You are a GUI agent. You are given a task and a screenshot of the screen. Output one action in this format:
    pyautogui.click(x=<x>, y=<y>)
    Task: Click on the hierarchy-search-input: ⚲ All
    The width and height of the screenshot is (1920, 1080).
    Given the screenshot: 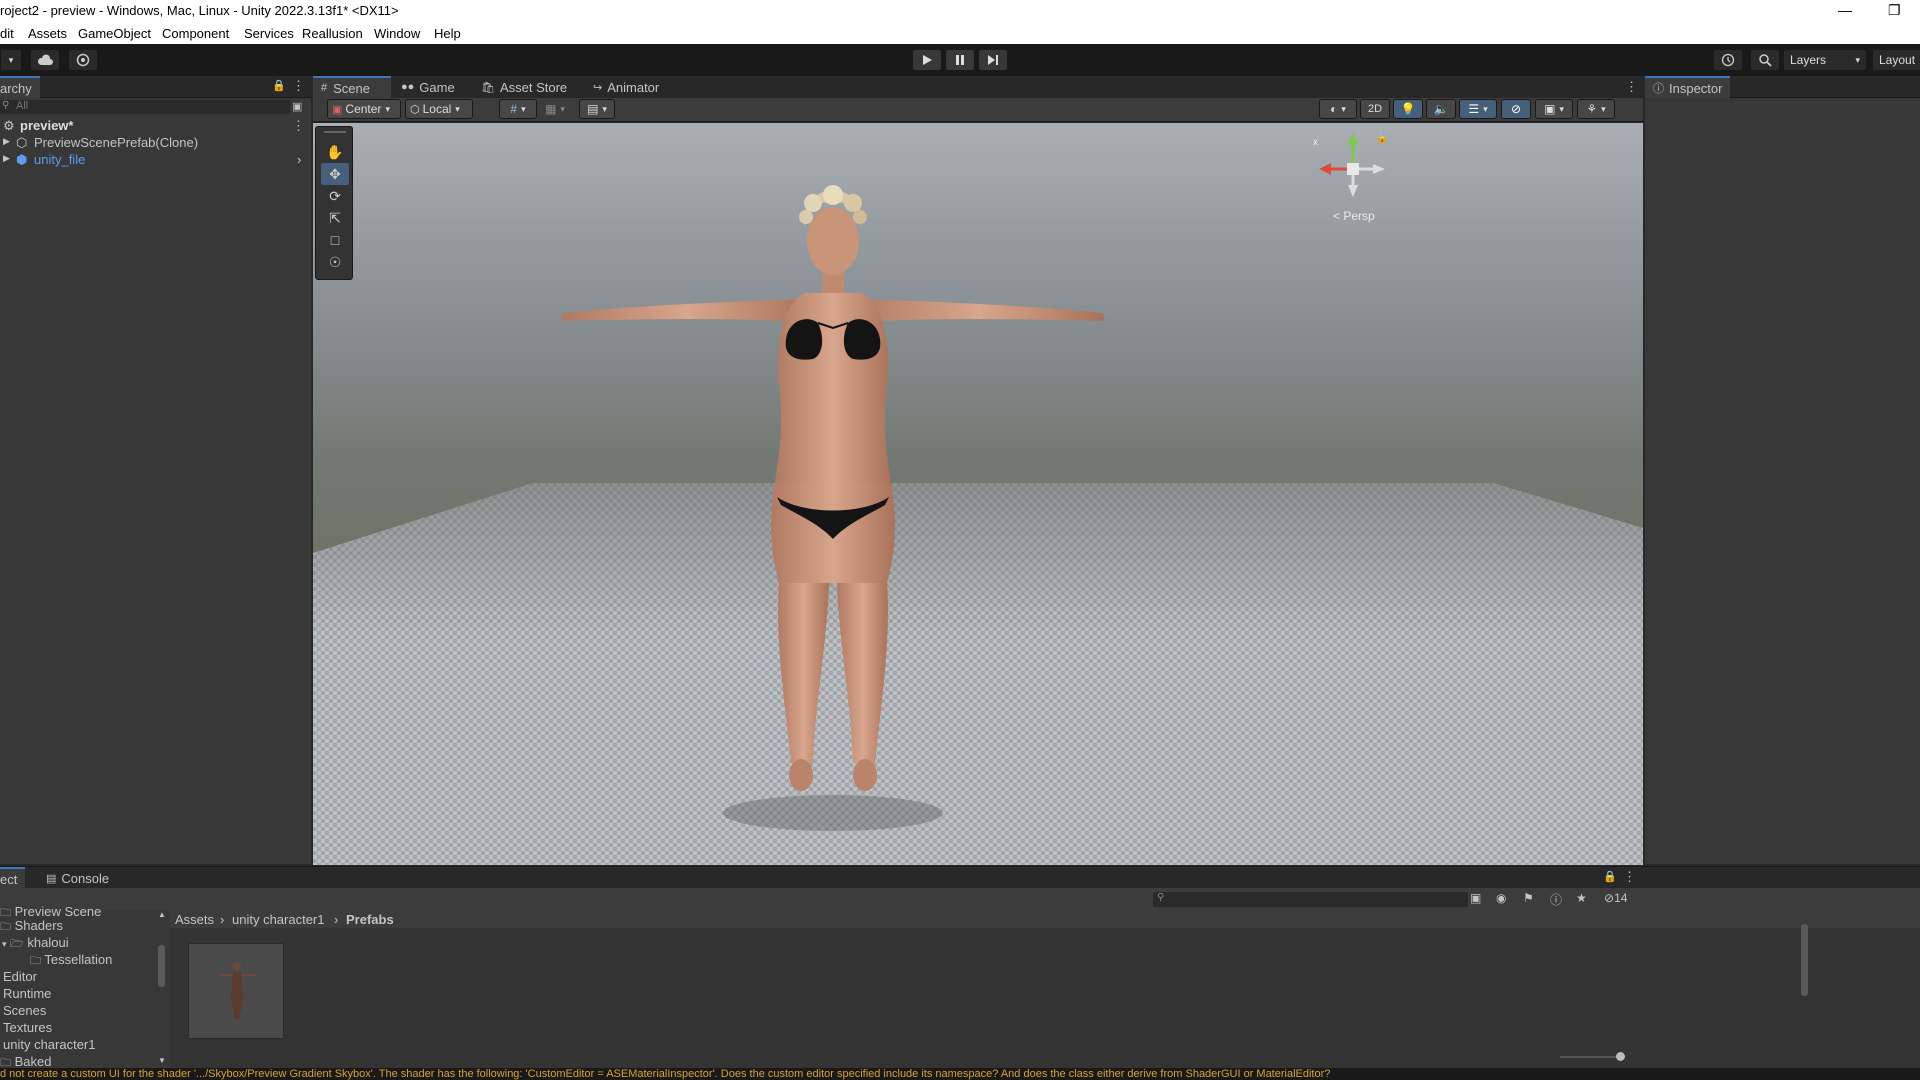 What is the action you would take?
    pyautogui.click(x=145, y=107)
    